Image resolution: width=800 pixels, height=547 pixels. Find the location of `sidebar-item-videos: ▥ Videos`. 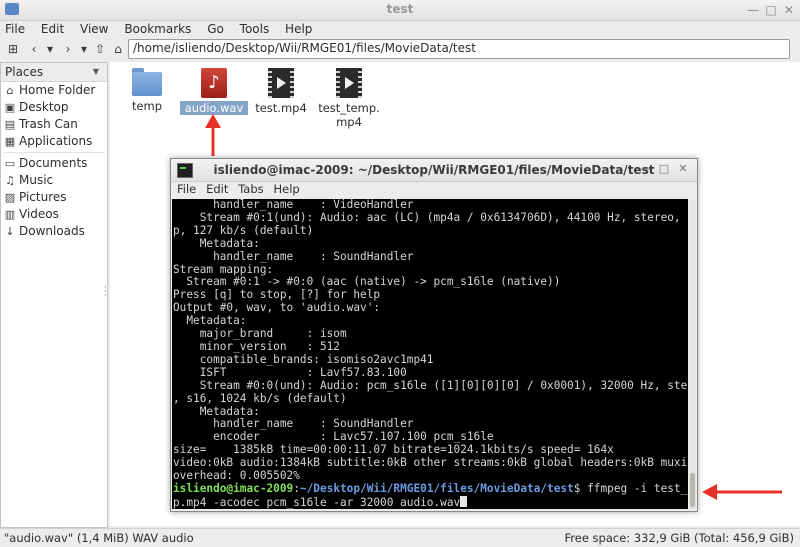

sidebar-item-videos: ▥ Videos is located at coordinates (54, 214).